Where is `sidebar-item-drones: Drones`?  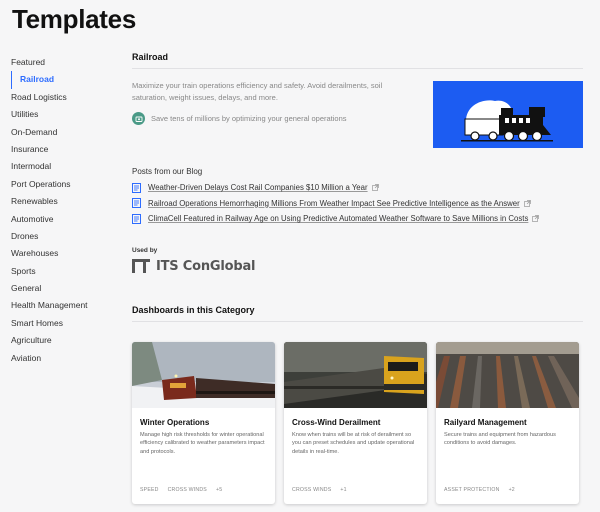
sidebar-item-drones: Drones is located at coordinates (63, 236).